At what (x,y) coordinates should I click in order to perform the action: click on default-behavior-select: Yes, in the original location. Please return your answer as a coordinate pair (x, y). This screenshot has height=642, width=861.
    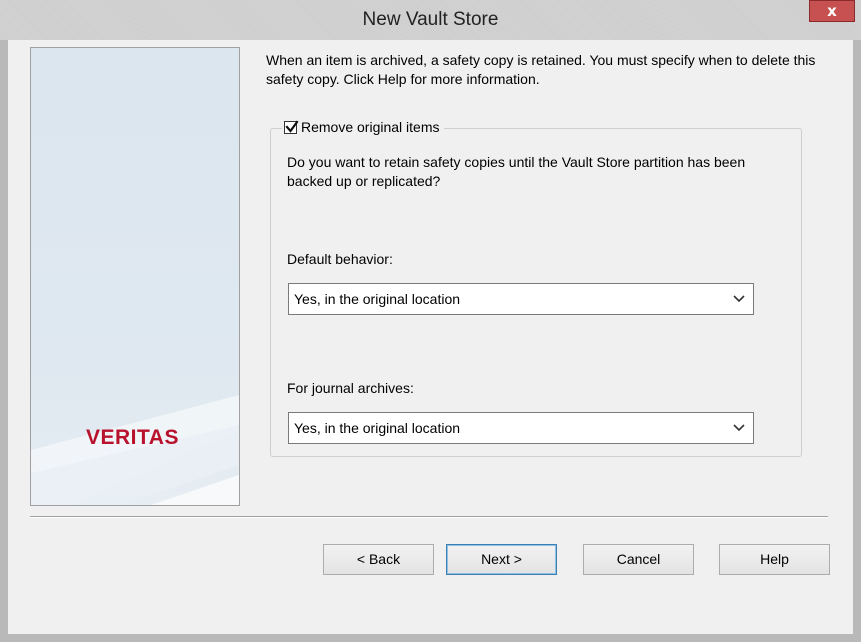
    Looking at the image, I should click on (521, 299).